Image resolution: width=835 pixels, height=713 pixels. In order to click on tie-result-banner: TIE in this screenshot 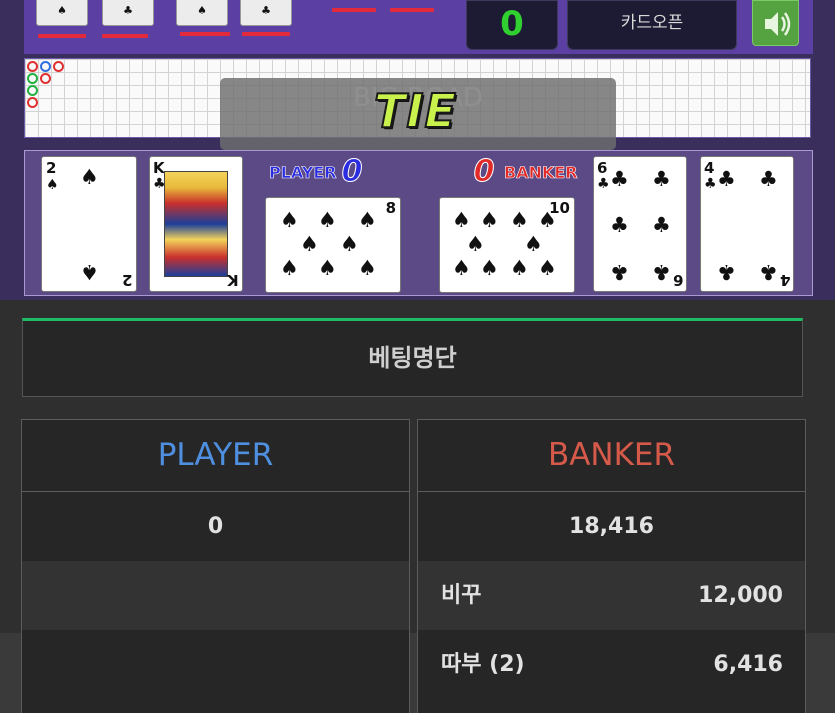, I will do `click(415, 111)`.